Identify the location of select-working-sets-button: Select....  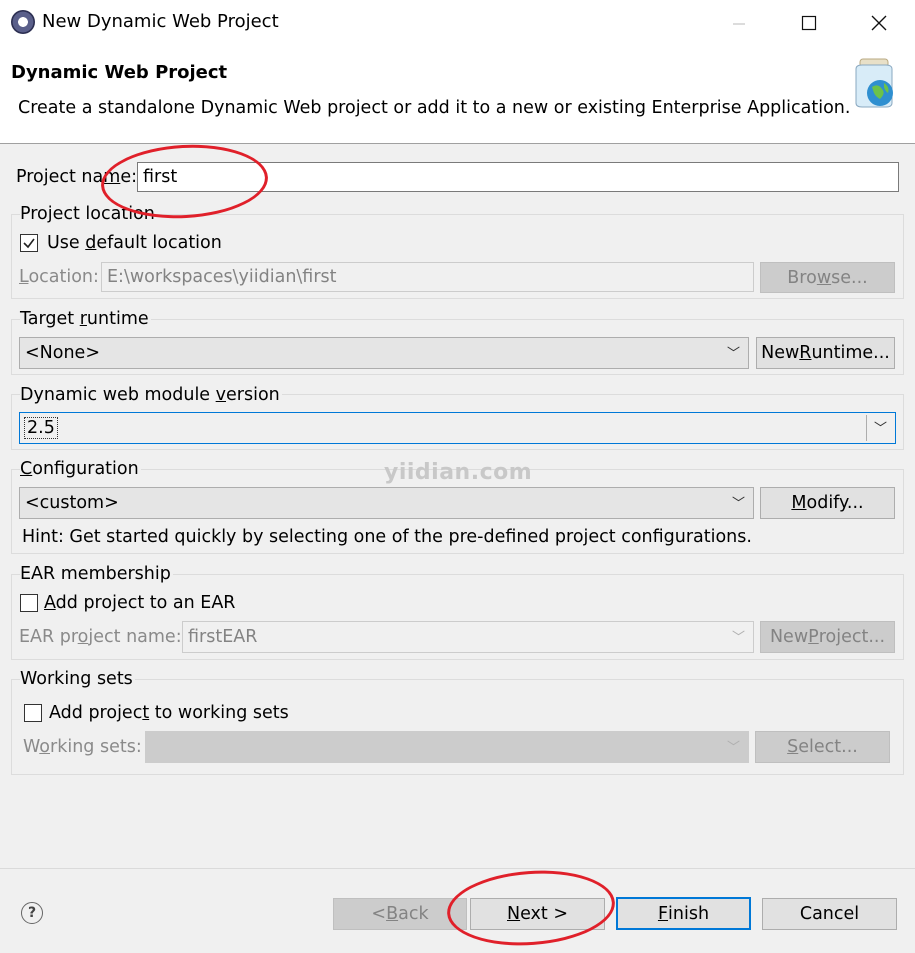
(822, 747).